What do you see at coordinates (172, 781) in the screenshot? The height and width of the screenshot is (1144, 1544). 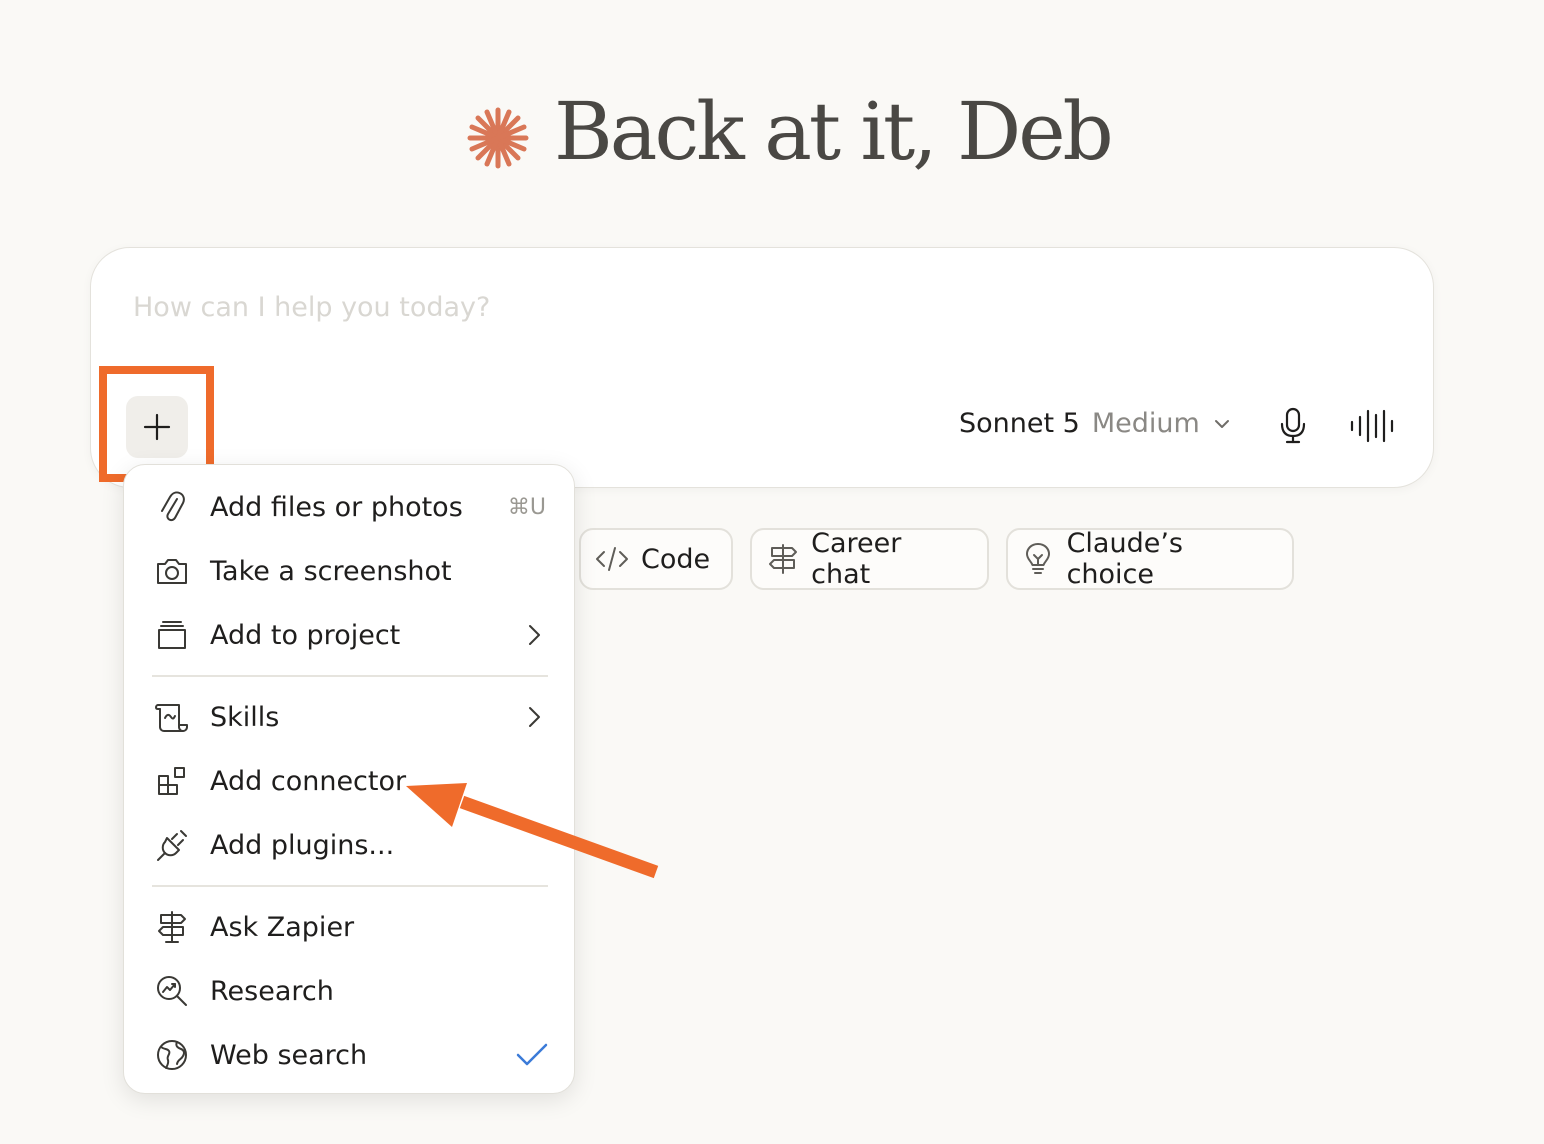 I see `connector-icon` at bounding box center [172, 781].